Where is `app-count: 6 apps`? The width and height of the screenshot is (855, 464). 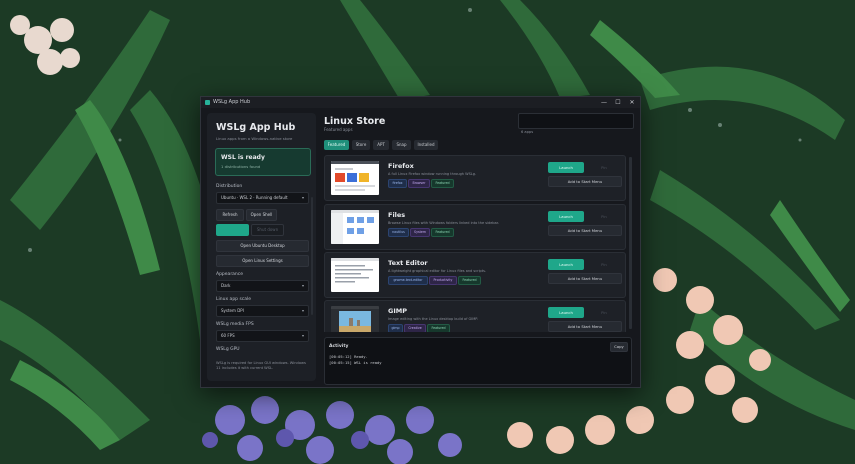
app-count: 6 apps is located at coordinates (527, 132).